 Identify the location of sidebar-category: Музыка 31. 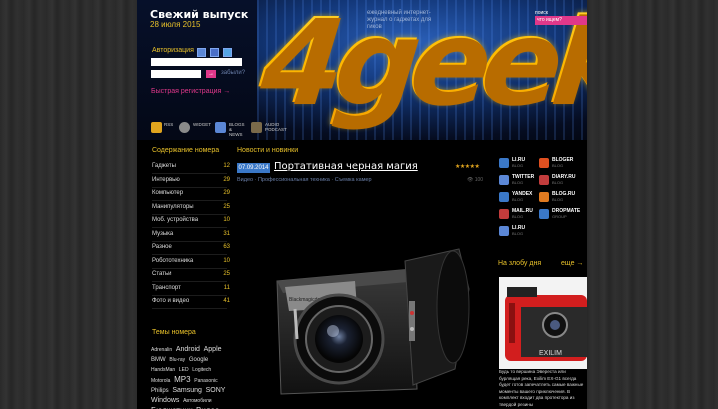
(191, 236).